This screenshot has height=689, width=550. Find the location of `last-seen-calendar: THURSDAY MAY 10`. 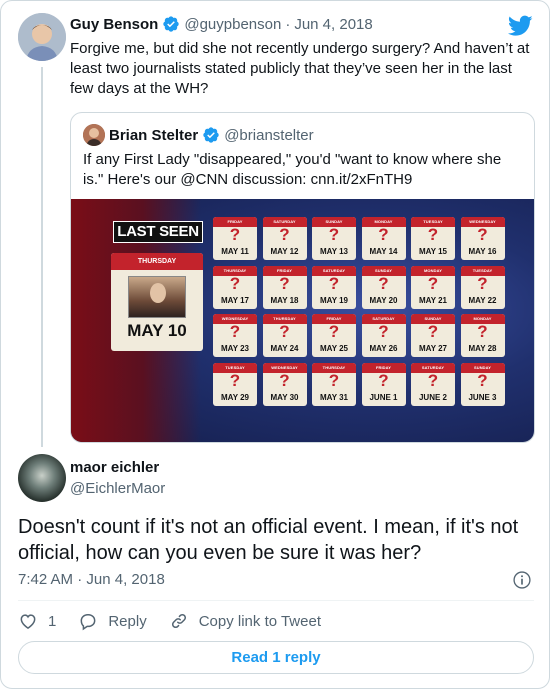

last-seen-calendar: THURSDAY MAY 10 is located at coordinates (157, 302).